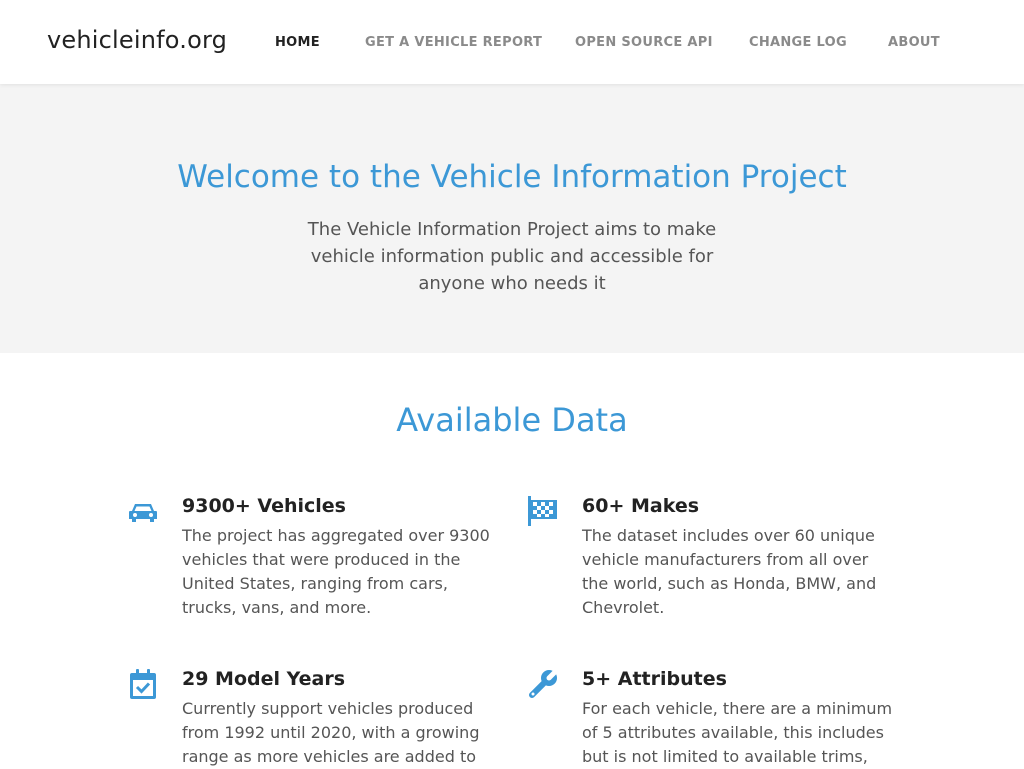 The width and height of the screenshot is (1024, 769). What do you see at coordinates (914, 42) in the screenshot?
I see `nav-about: ABOUT` at bounding box center [914, 42].